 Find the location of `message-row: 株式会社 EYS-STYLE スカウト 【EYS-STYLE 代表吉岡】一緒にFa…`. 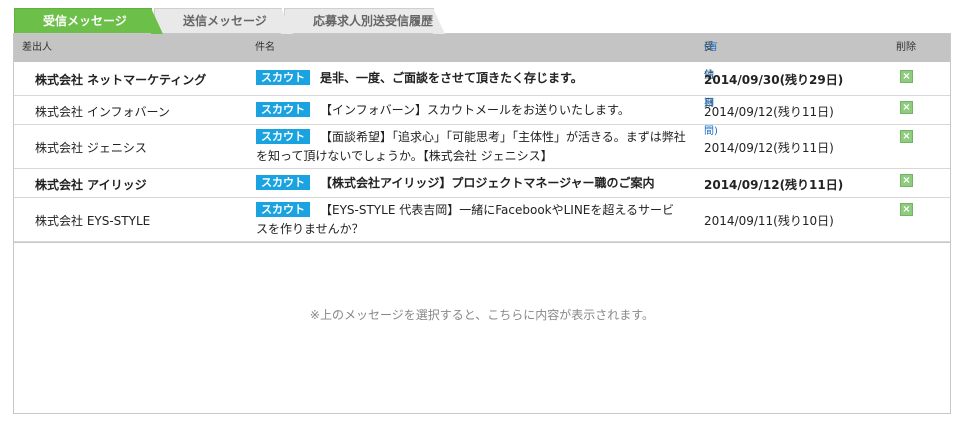

message-row: 株式会社 EYS-STYLE スカウト 【EYS-STYLE 代表吉岡】一緒にFa… is located at coordinates (482, 220).